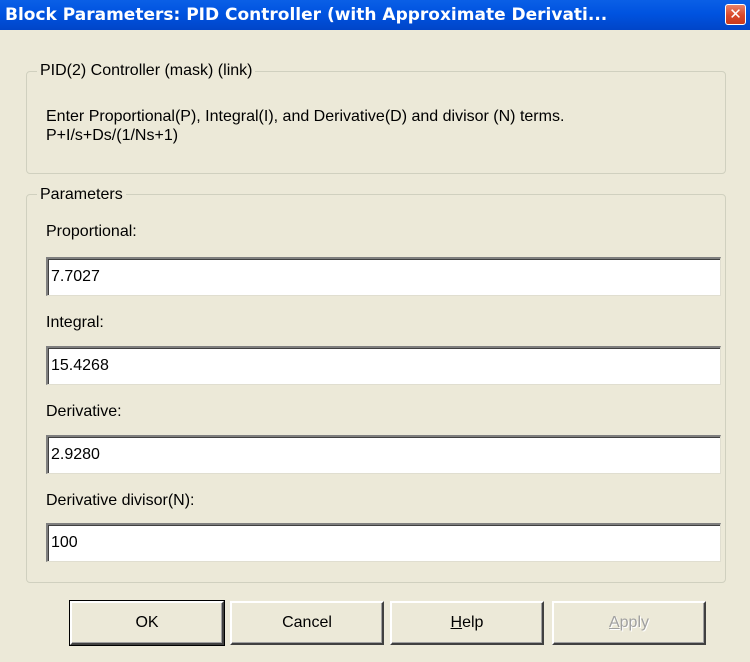 The width and height of the screenshot is (750, 662). Describe the element at coordinates (473, 622) in the screenshot. I see `help-button-label: elp` at that location.